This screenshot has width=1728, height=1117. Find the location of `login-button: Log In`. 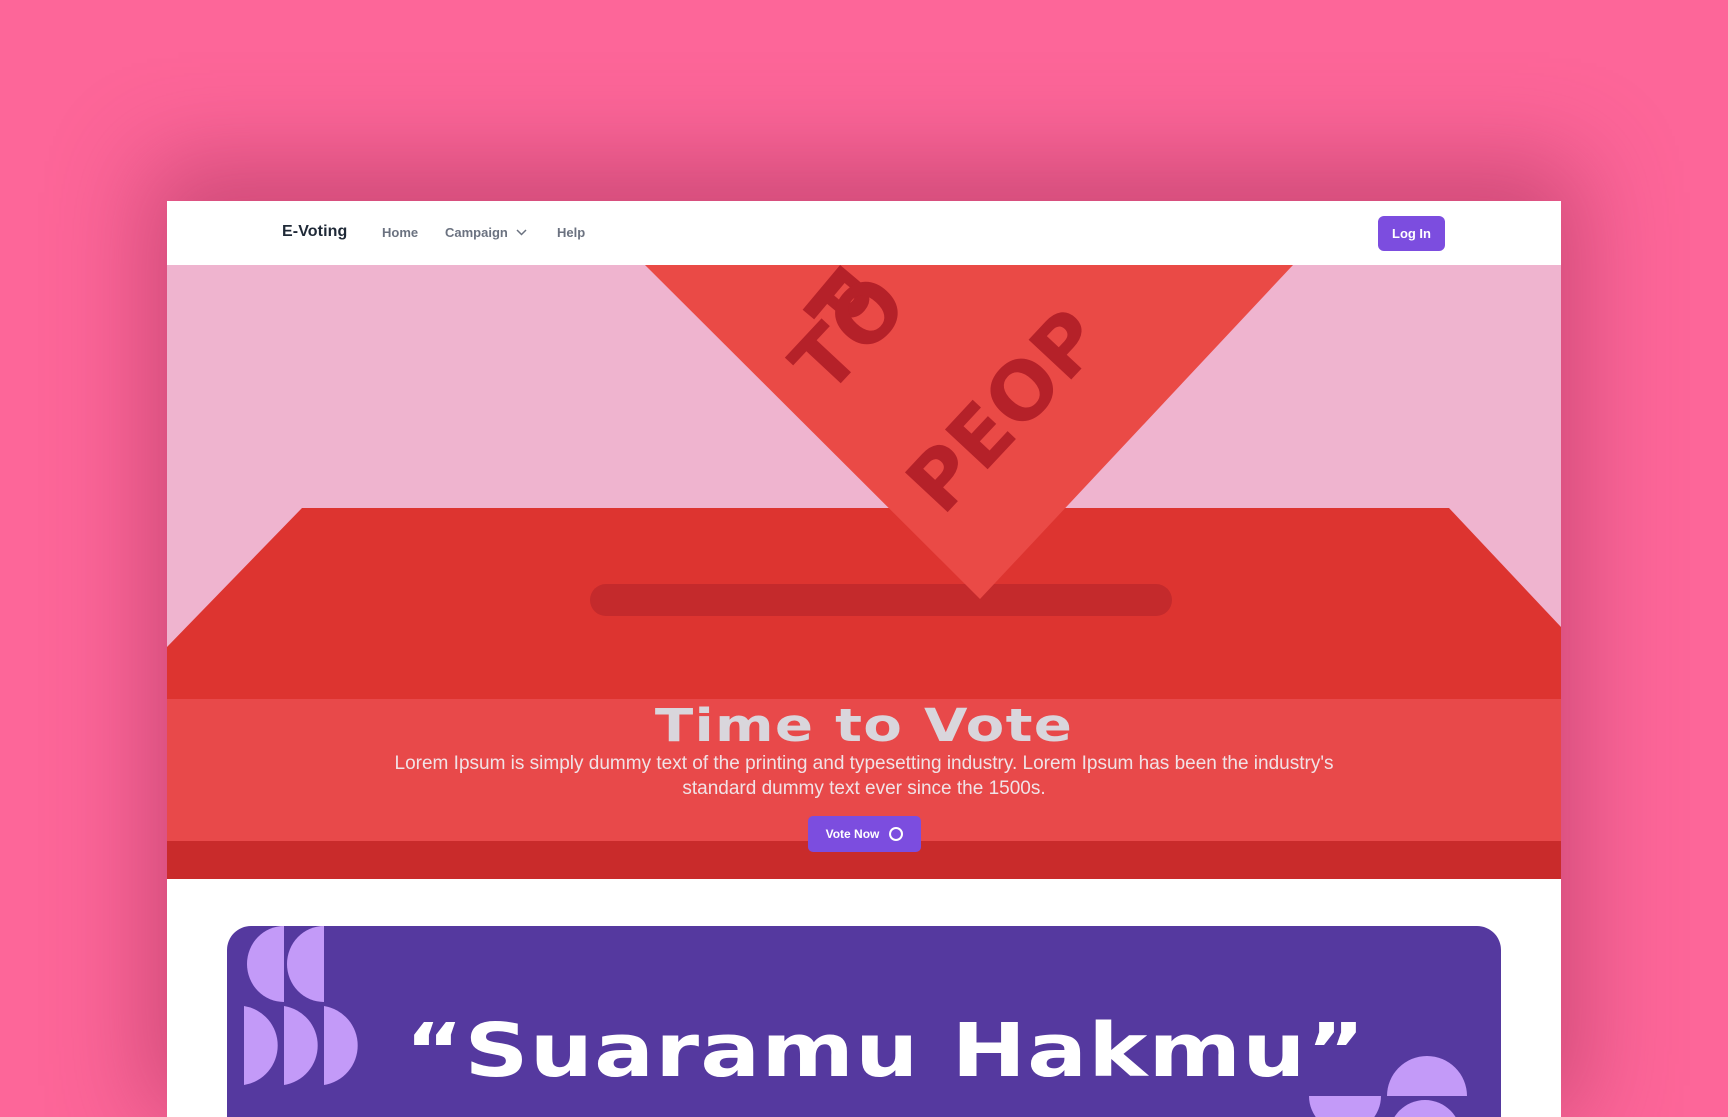

login-button: Log In is located at coordinates (1411, 233).